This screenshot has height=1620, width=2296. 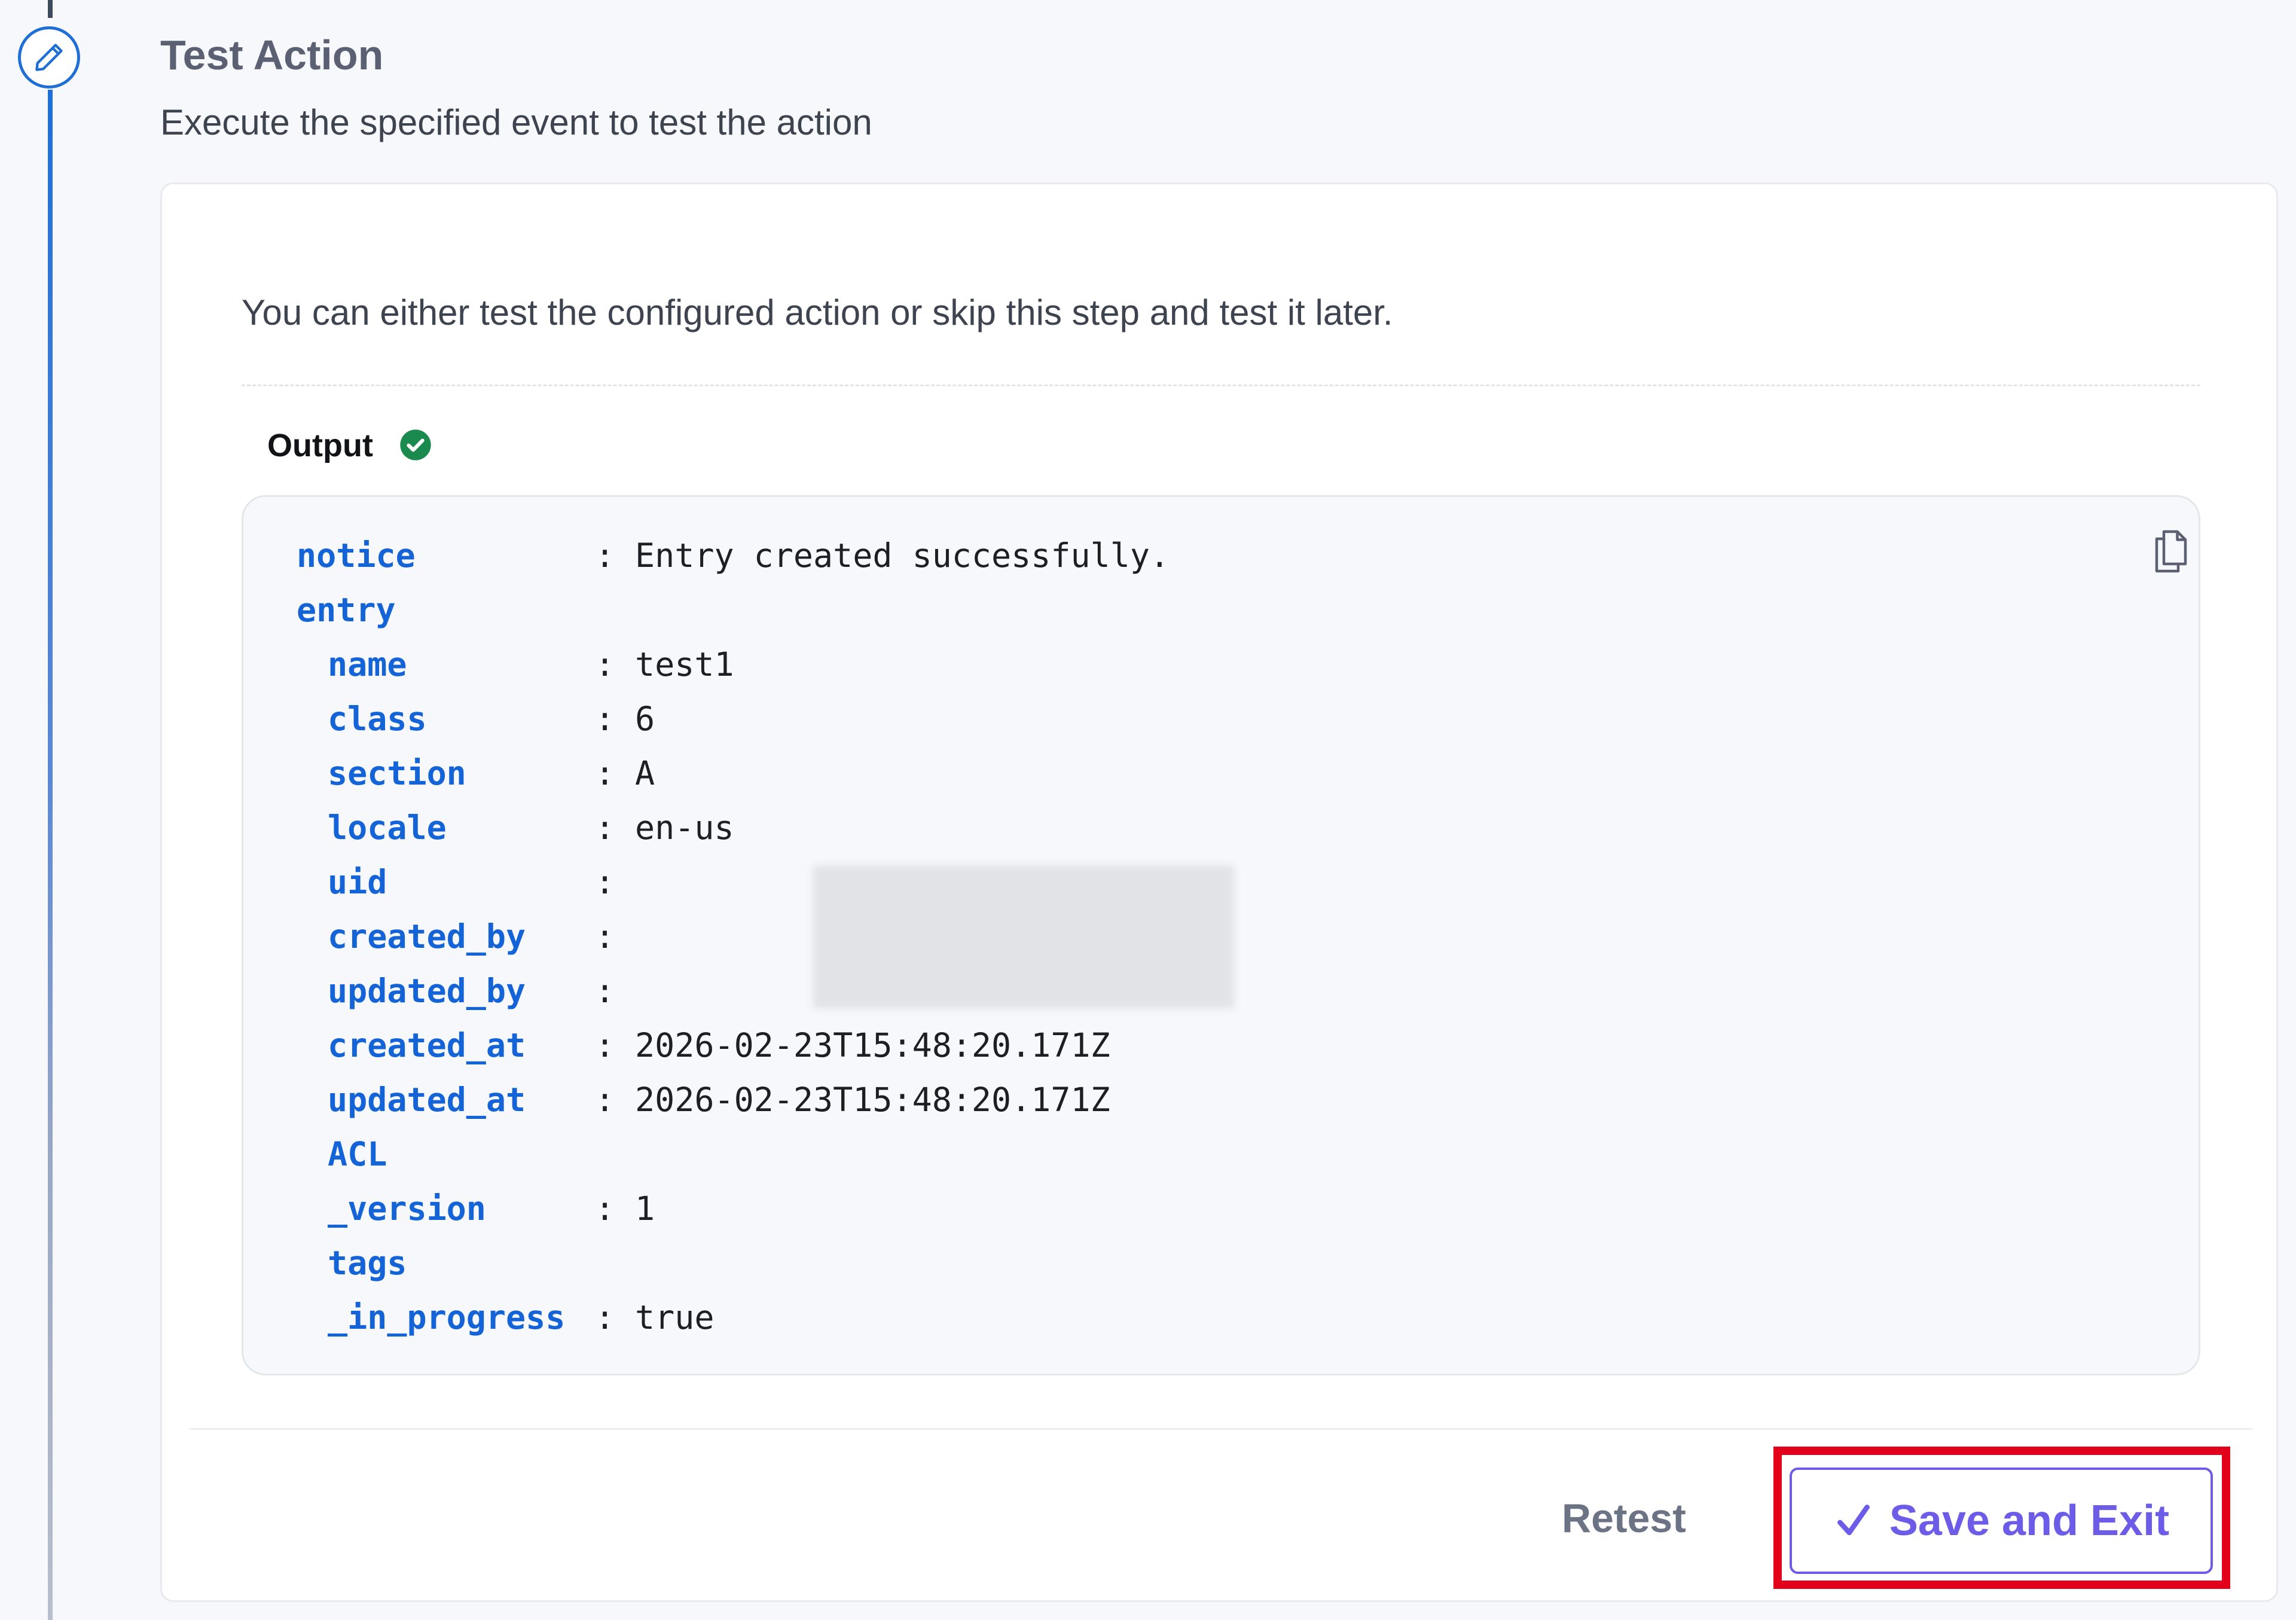 What do you see at coordinates (1221, 1429) in the screenshot?
I see `footer-divider` at bounding box center [1221, 1429].